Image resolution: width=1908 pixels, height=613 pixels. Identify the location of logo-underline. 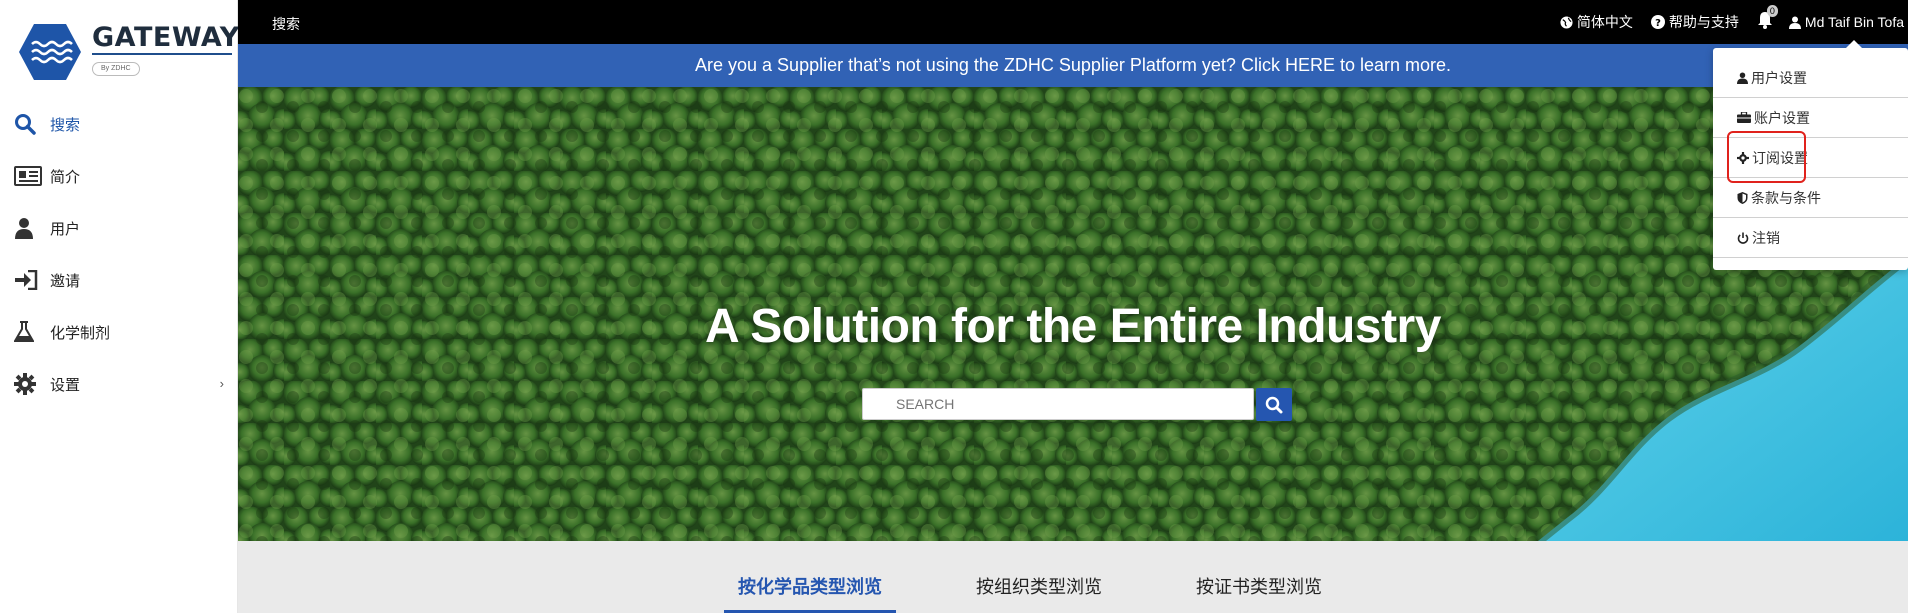
(162, 54).